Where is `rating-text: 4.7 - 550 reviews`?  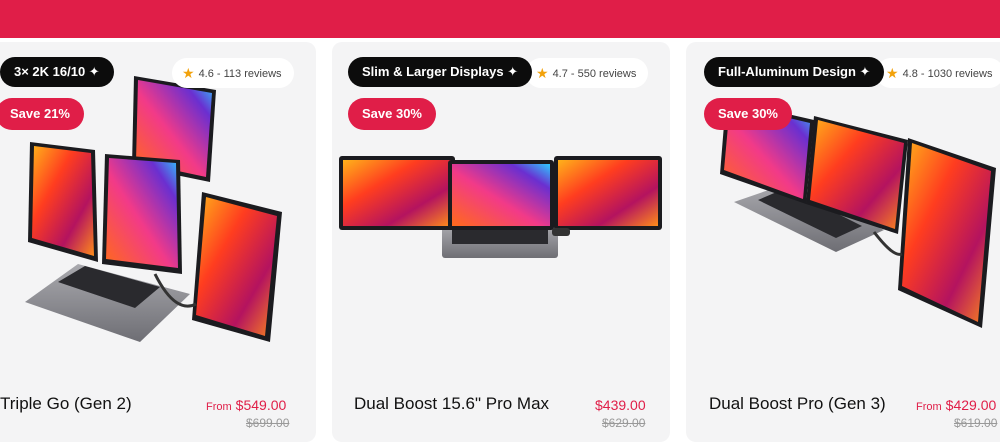 rating-text: 4.7 - 550 reviews is located at coordinates (594, 74).